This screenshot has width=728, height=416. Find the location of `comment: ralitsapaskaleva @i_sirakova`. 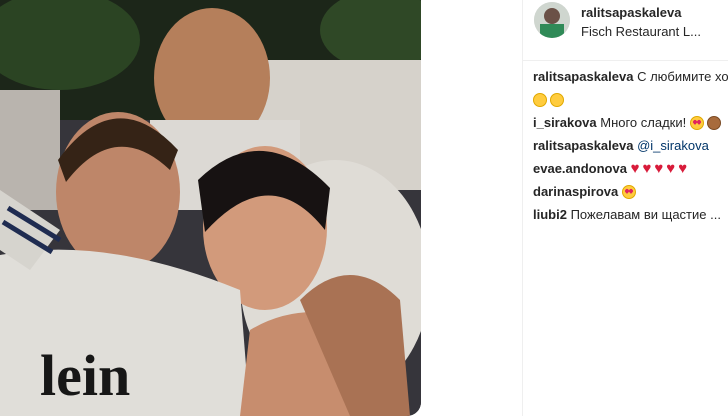

comment: ralitsapaskaleva @i_sirakova is located at coordinates (630, 148).